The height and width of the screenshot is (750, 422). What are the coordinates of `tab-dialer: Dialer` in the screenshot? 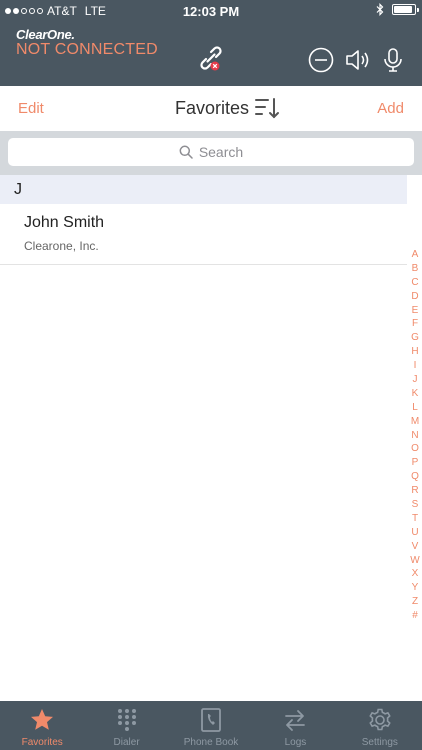 It's located at (126, 725).